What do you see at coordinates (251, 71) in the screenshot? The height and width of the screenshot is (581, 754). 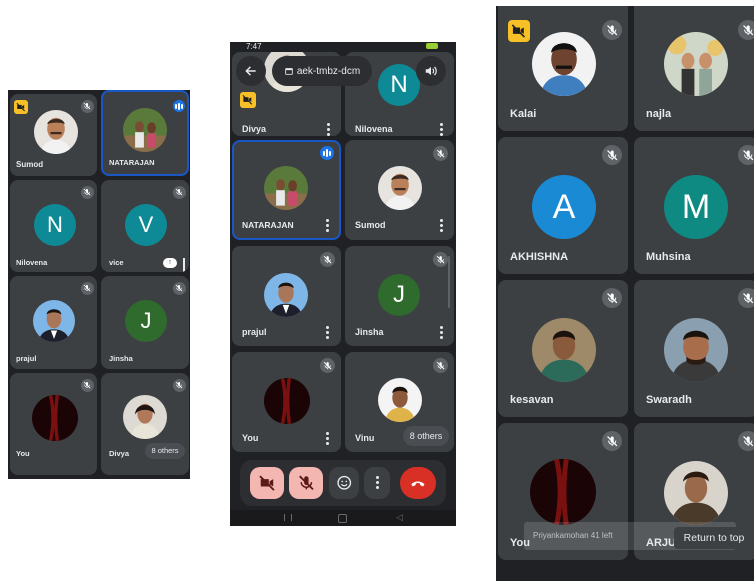 I see `back-button` at bounding box center [251, 71].